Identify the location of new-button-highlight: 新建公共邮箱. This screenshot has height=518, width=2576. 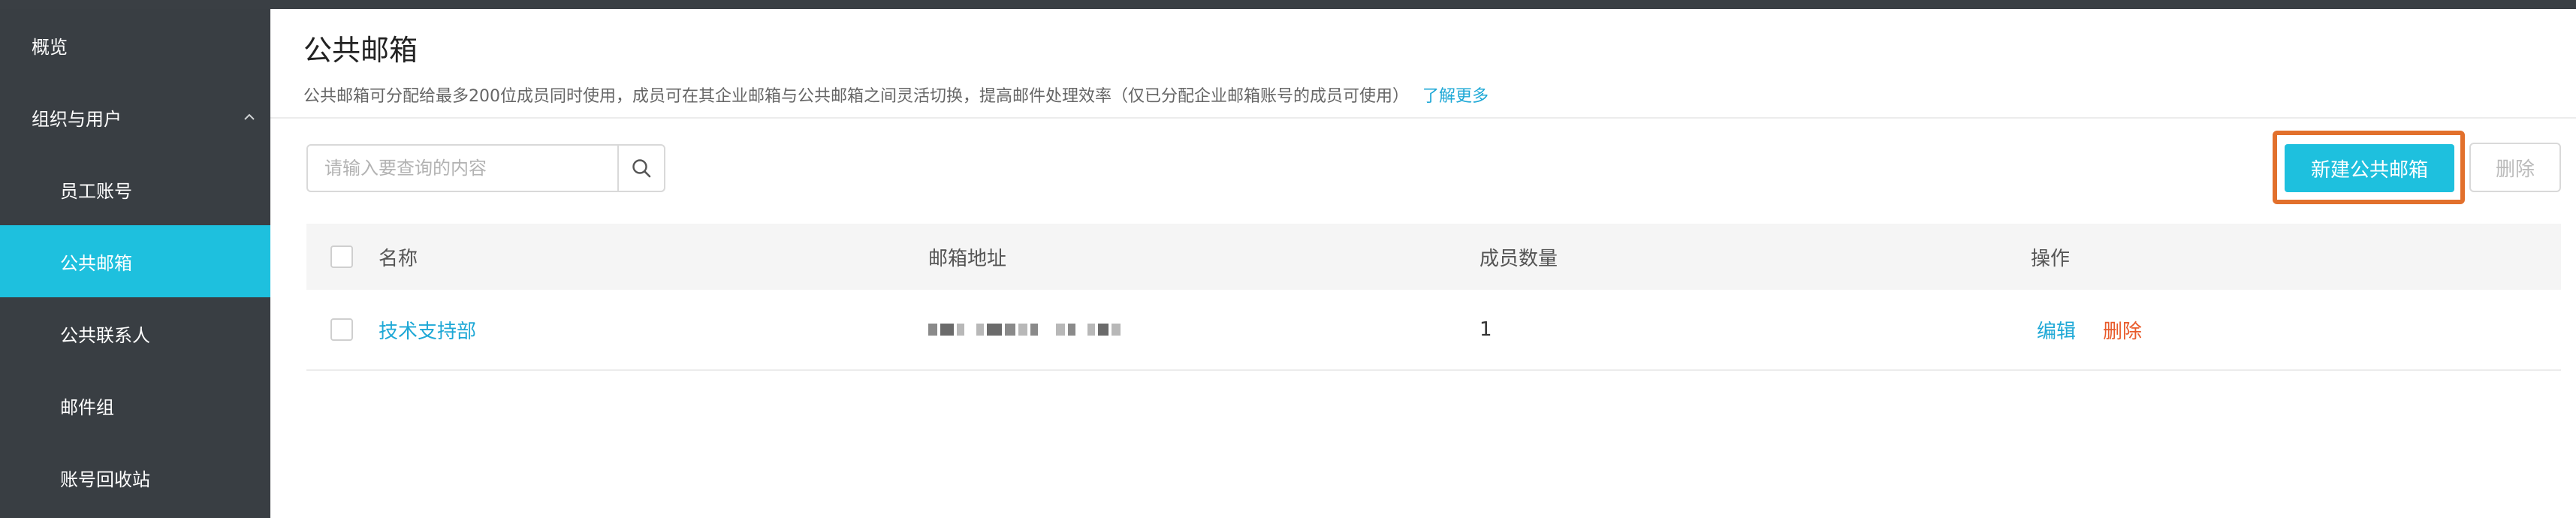
(2369, 167).